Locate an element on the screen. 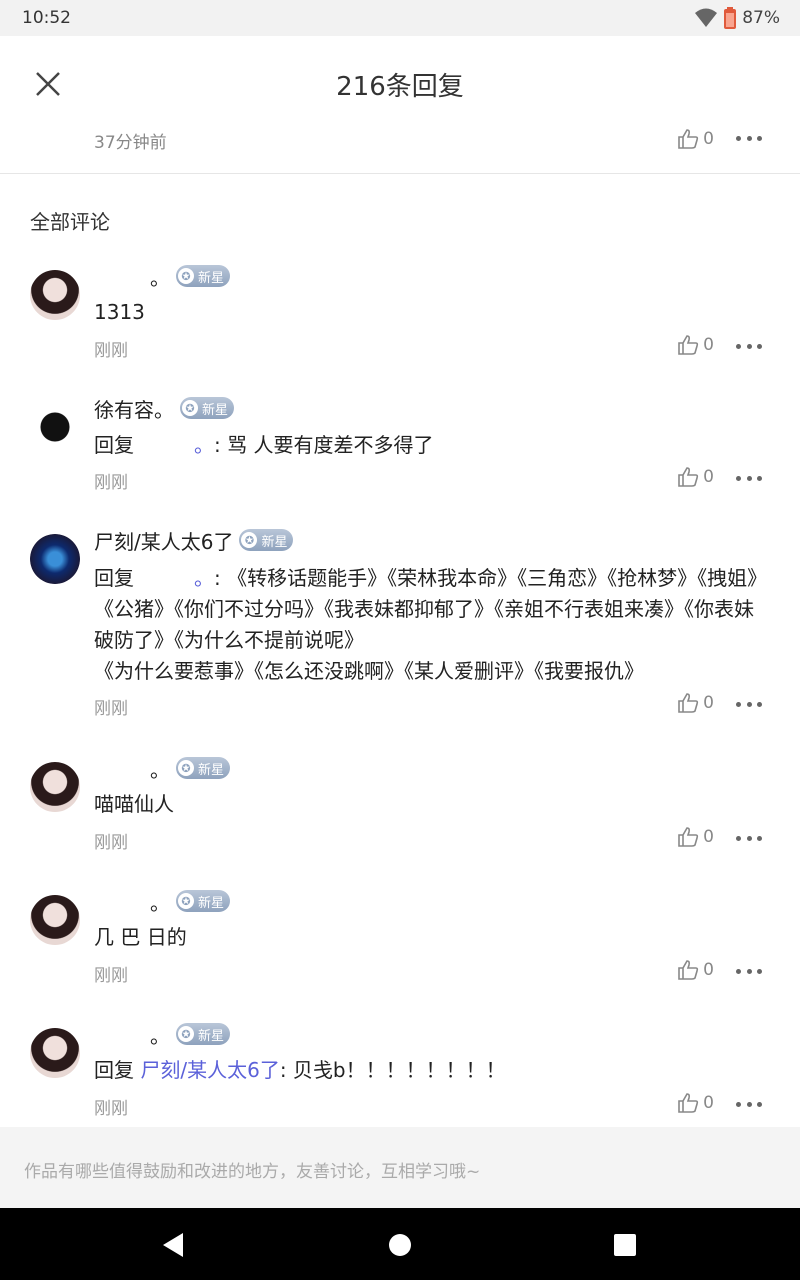 The image size is (800, 1280). status-bar: 10:52 87% is located at coordinates (400, 18).